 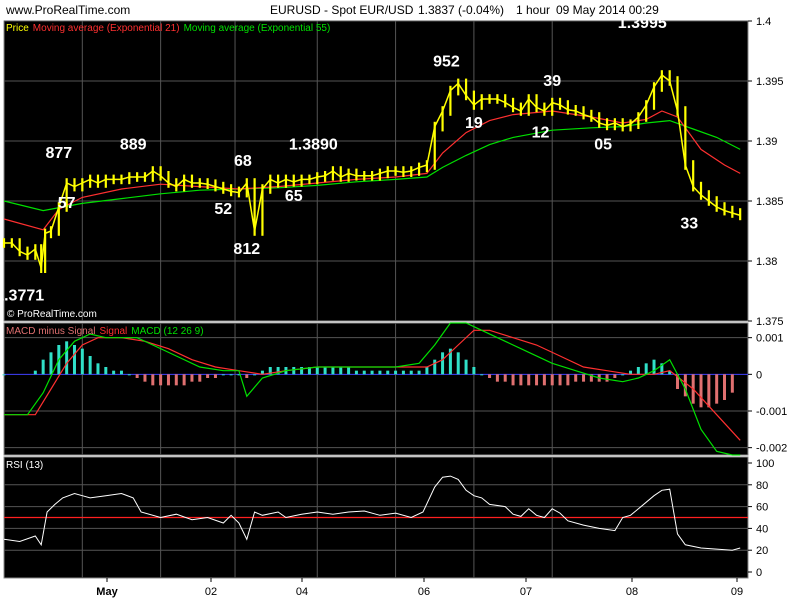 What do you see at coordinates (763, 22) in the screenshot?
I see `y-tick-label: 1.4` at bounding box center [763, 22].